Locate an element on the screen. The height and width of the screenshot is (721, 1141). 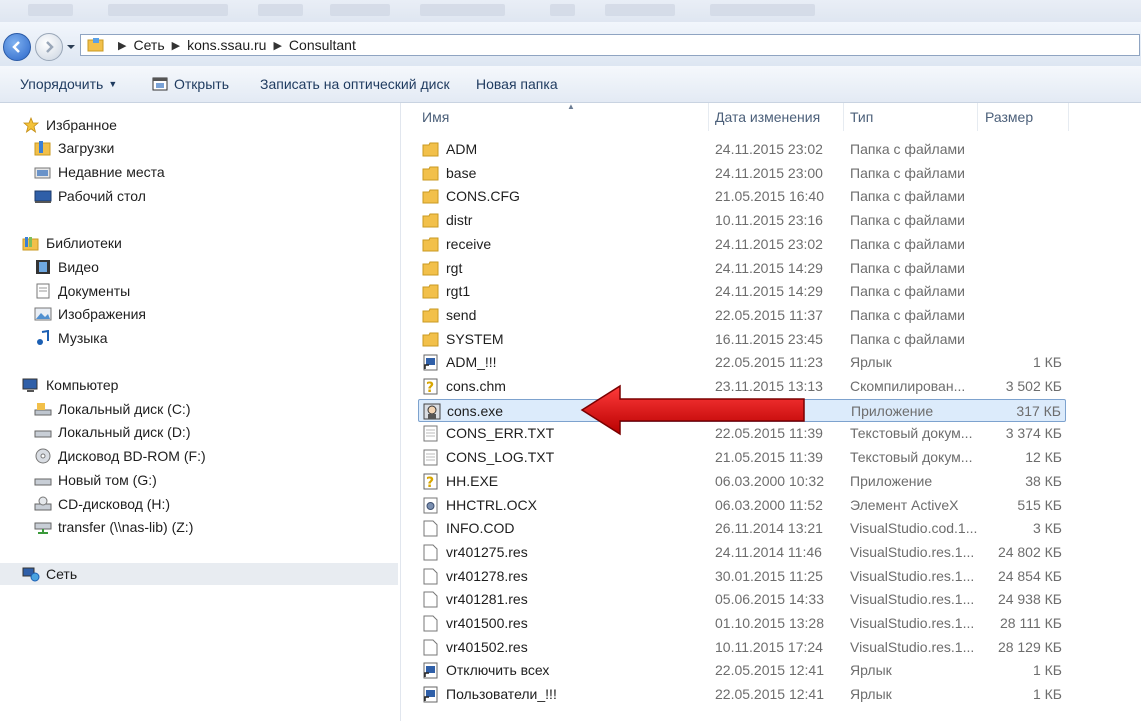
table-row: rgt1 24.11.2015 14:29 Папка с файлами is located at coordinates (742, 291).